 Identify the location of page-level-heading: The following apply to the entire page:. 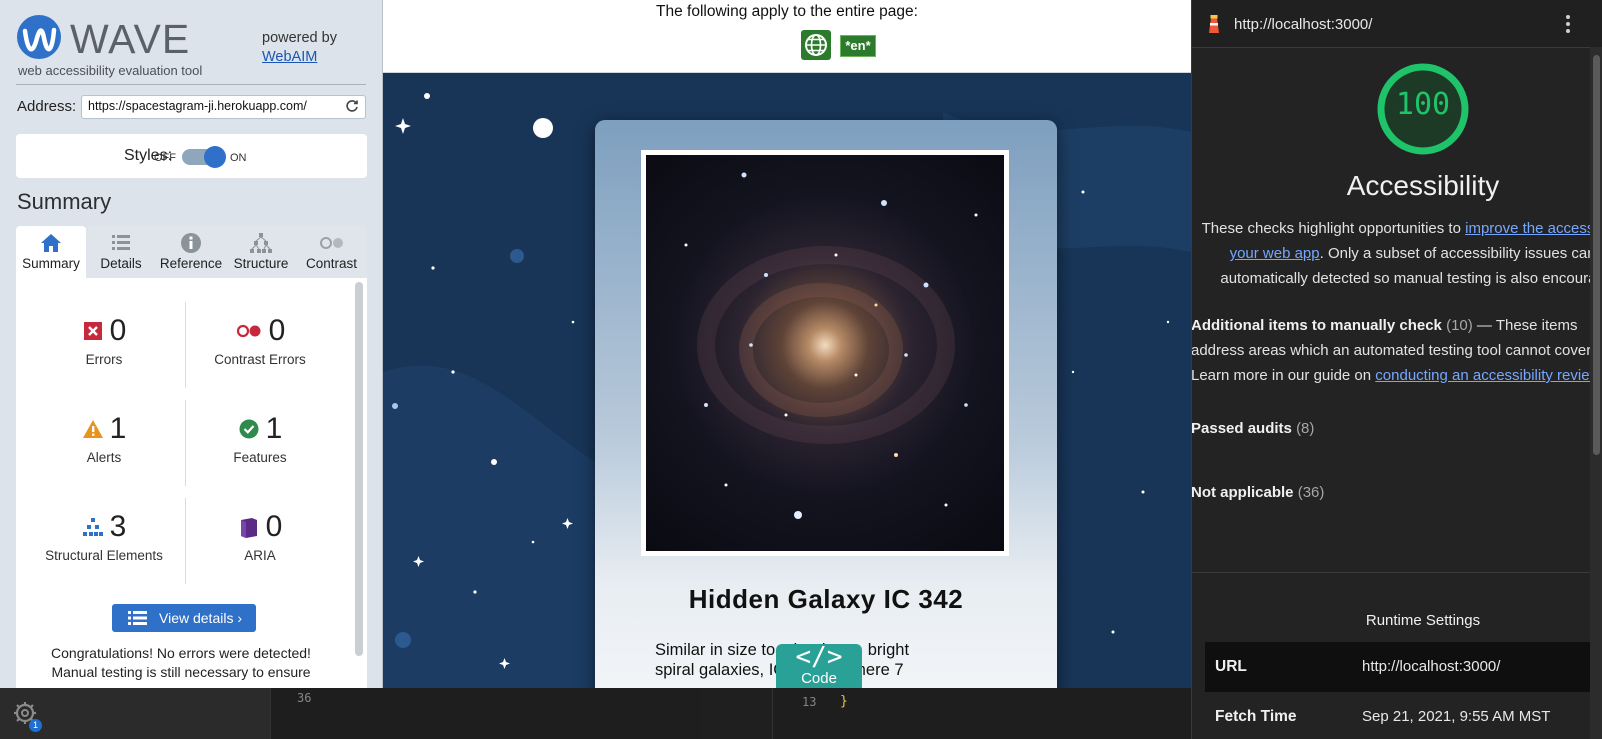
(787, 11).